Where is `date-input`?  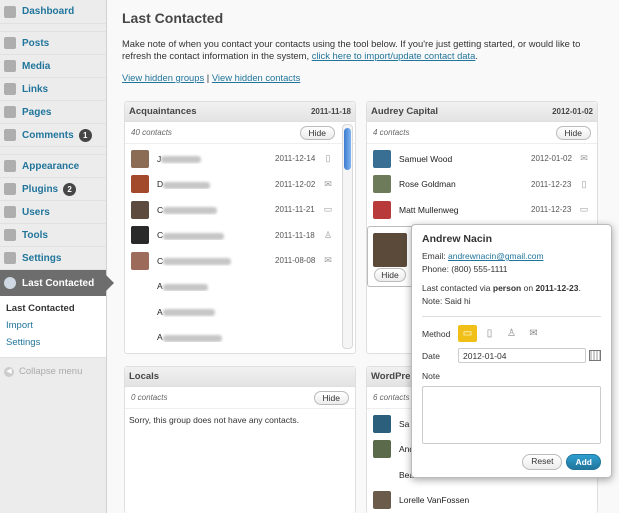
date-input is located at coordinates (522, 355).